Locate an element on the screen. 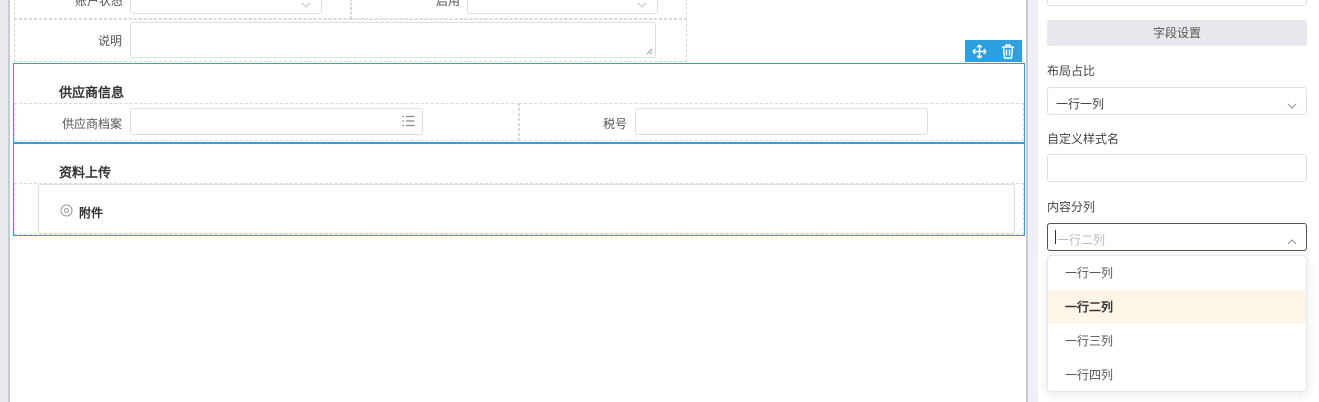 The width and height of the screenshot is (1319, 402). content-columns-dropdown: 一行一列 一行二列 一行三列 一行四列 is located at coordinates (1177, 323).